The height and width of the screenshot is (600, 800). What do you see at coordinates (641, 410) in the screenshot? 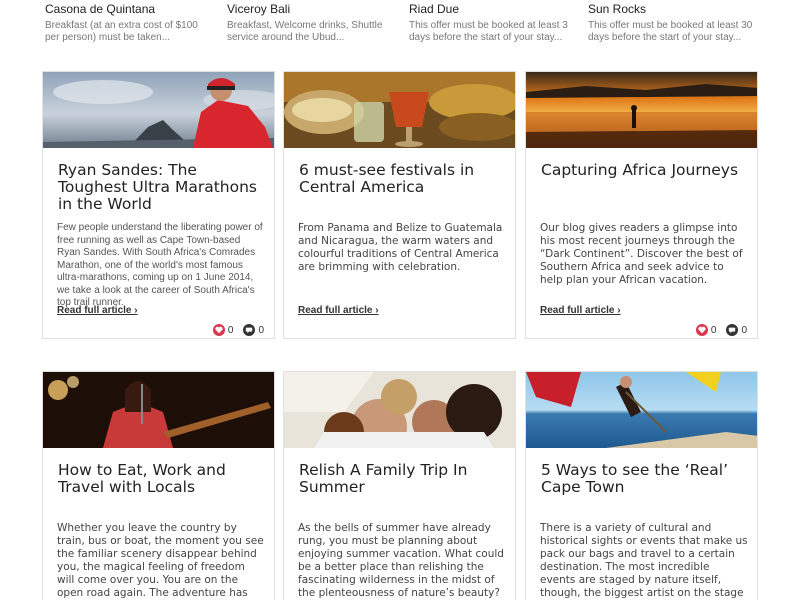
I see `article-image-umbrellas` at bounding box center [641, 410].